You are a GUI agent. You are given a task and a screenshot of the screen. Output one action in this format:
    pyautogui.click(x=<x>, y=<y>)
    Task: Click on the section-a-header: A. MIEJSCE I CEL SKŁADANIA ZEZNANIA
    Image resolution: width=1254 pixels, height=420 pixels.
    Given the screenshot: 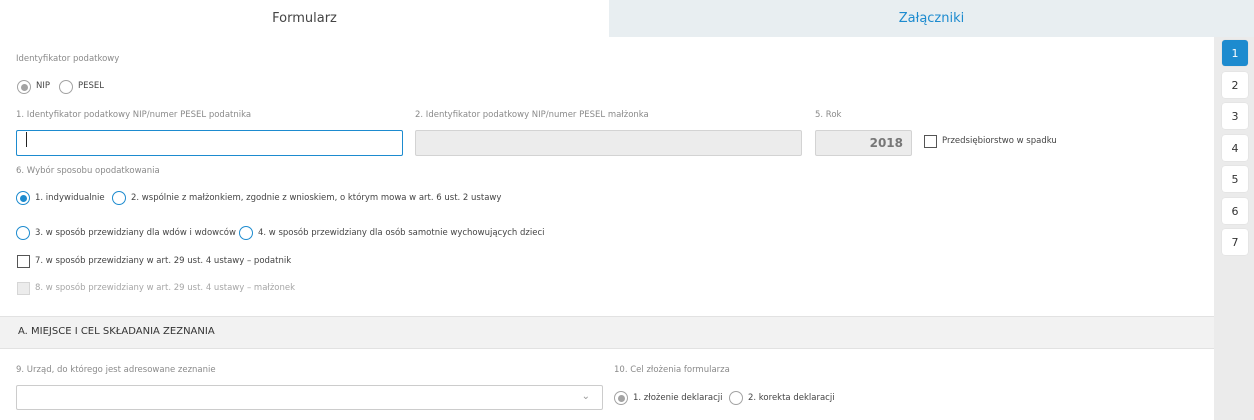 What is the action you would take?
    pyautogui.click(x=607, y=332)
    